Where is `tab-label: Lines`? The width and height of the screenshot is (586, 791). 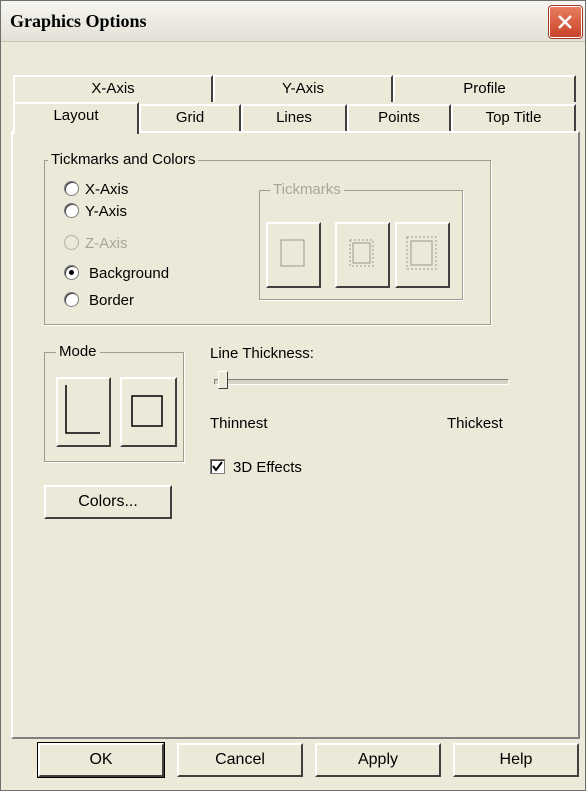
tab-label: Lines is located at coordinates (294, 117).